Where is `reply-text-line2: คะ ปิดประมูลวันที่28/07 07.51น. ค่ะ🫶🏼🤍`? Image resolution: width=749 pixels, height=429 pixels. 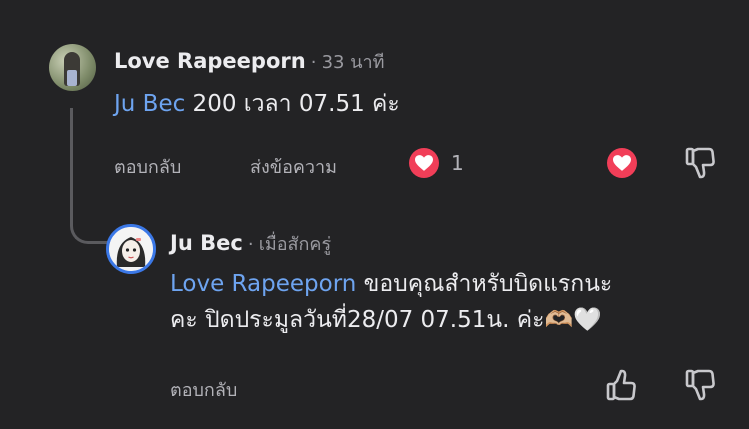 reply-text-line2: คะ ปิดประมูลวันที่28/07 07.51น. ค่ะ🫶🏼🤍 is located at coordinates (386, 320).